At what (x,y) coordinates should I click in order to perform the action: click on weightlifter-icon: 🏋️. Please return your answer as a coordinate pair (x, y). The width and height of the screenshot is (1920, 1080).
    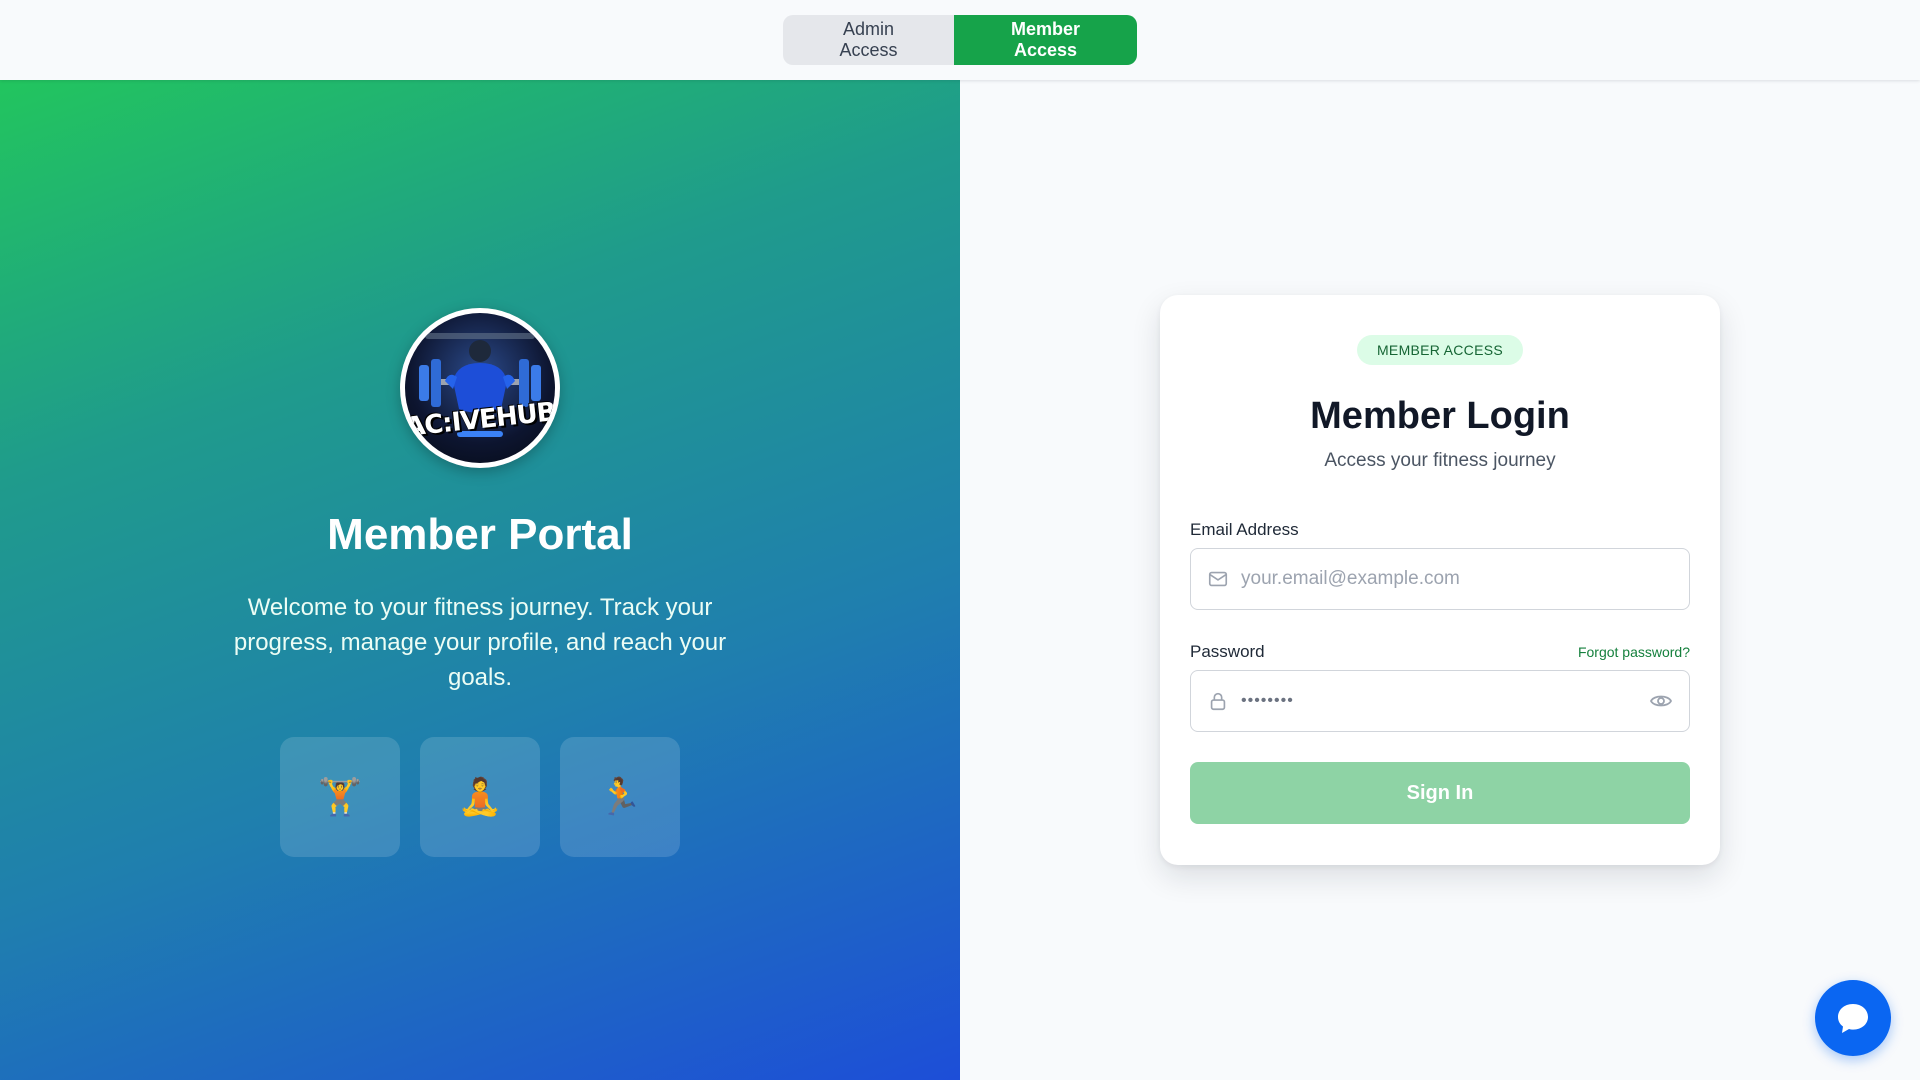
    Looking at the image, I should click on (340, 796).